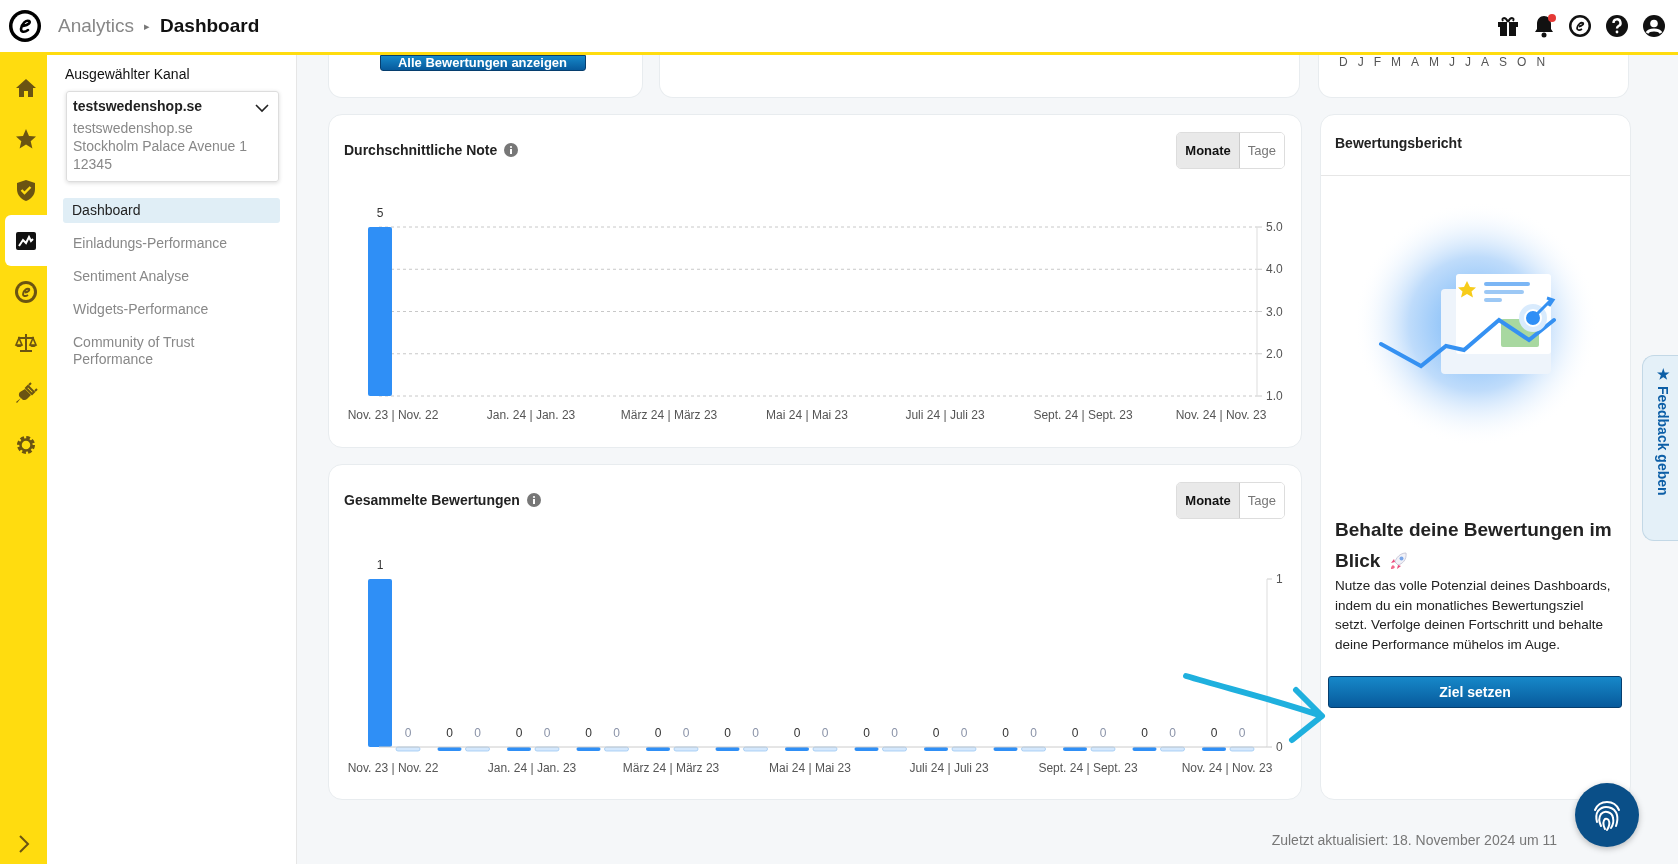 This screenshot has height=864, width=1678. I want to click on set-goal-button: Ziel setzen, so click(1475, 692).